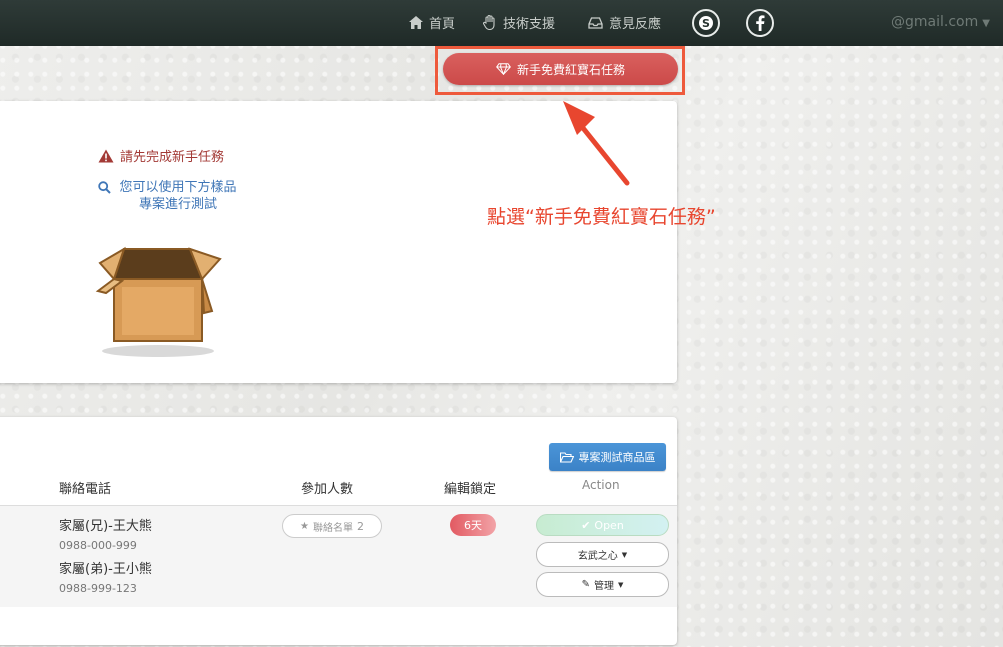 This screenshot has height=647, width=1003. I want to click on hint-message: 您可以使用下方樣品專案進行測試, so click(168, 196).